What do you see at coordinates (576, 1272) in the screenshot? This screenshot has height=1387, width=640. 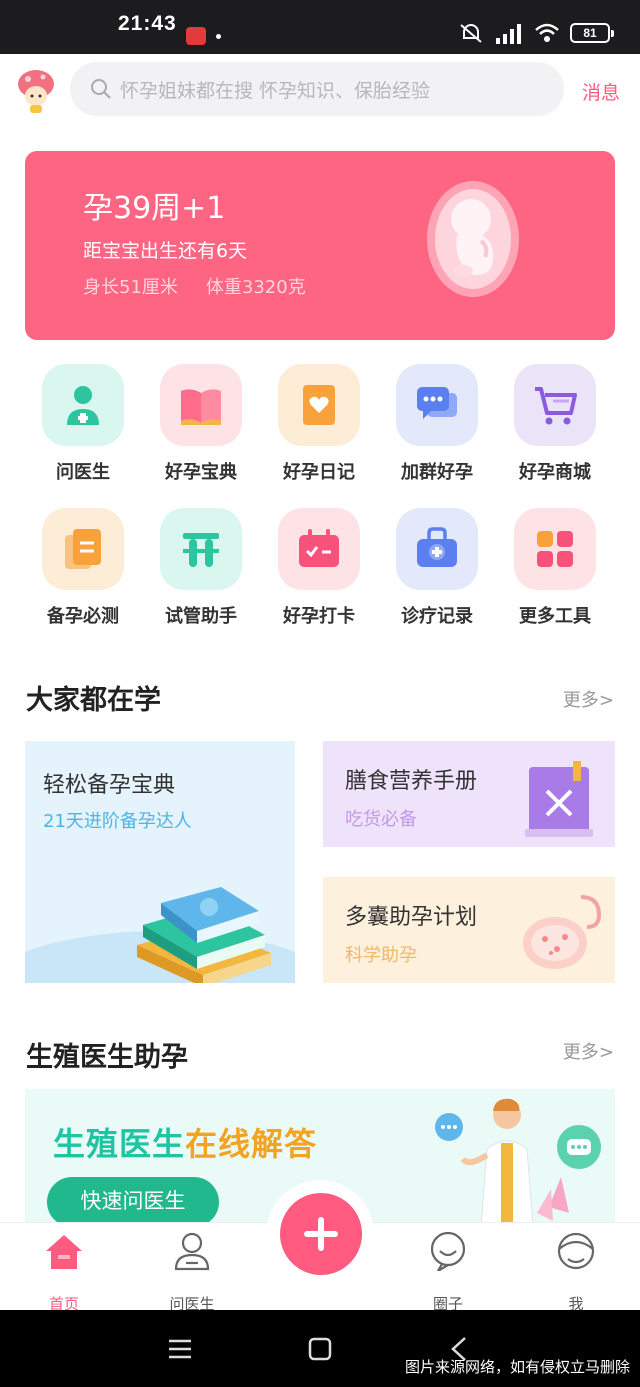 I see `tab-me: 我` at bounding box center [576, 1272].